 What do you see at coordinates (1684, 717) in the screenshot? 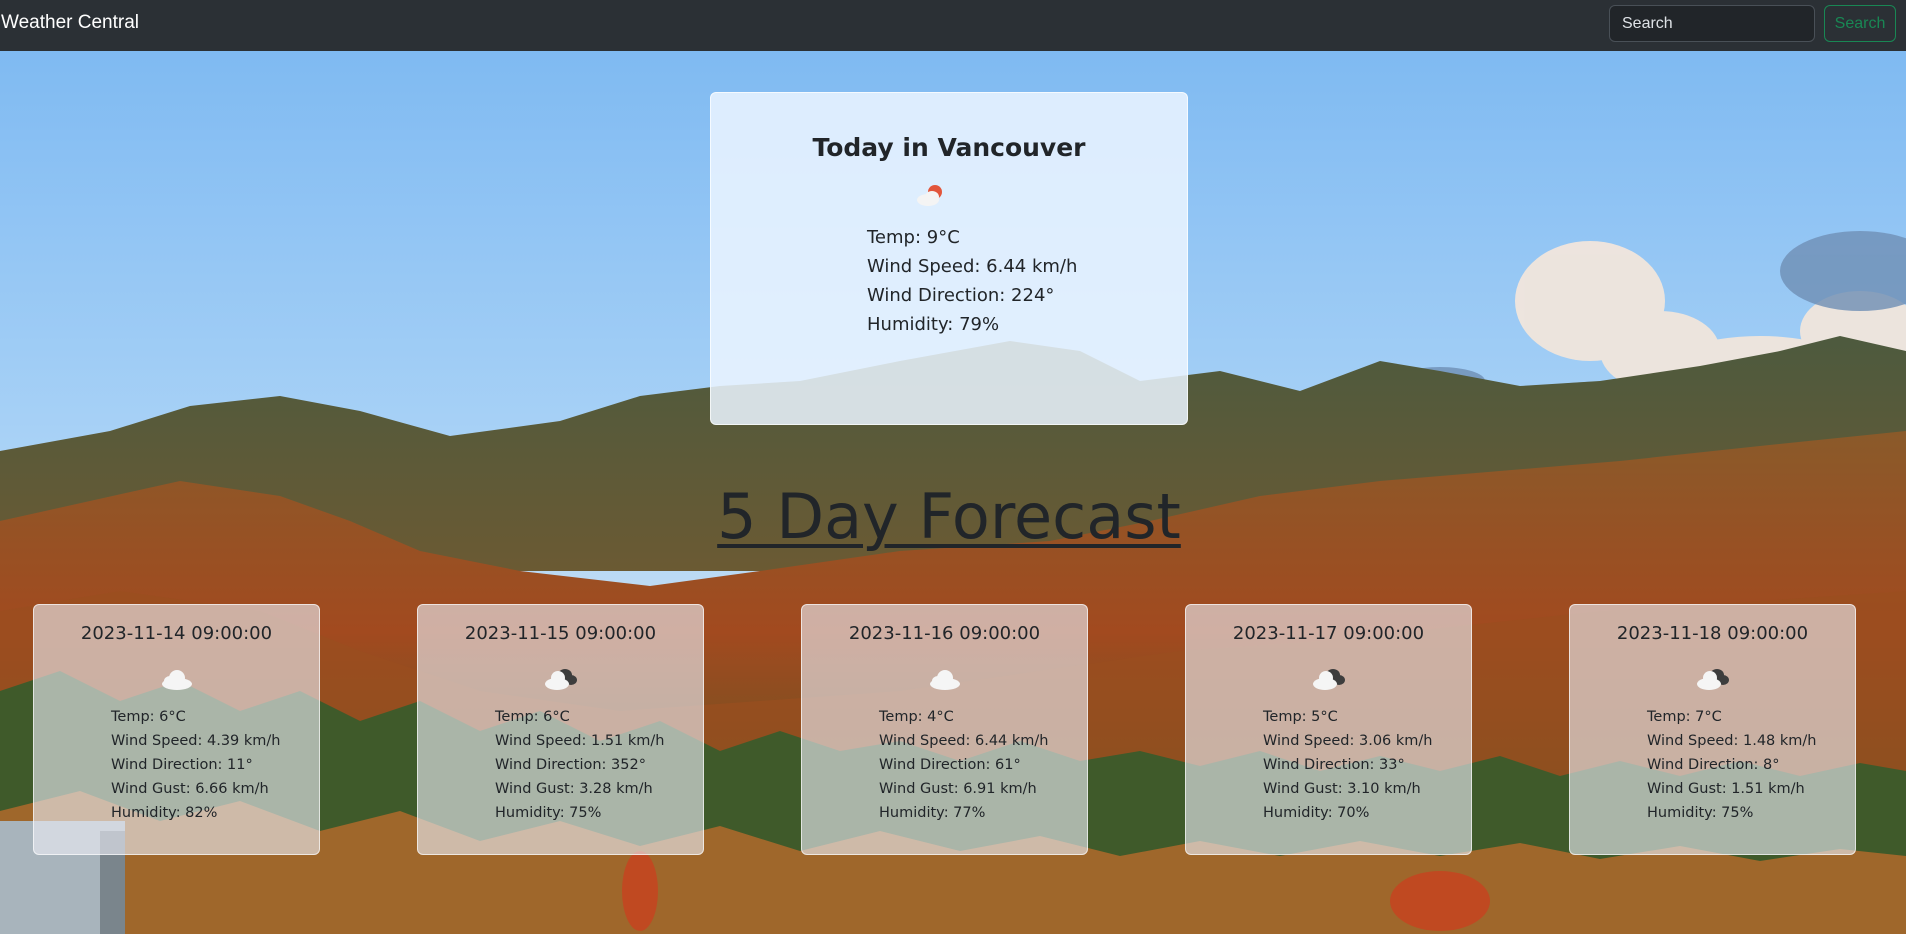
I see `forecast-temp: Temp: 7°C` at bounding box center [1684, 717].